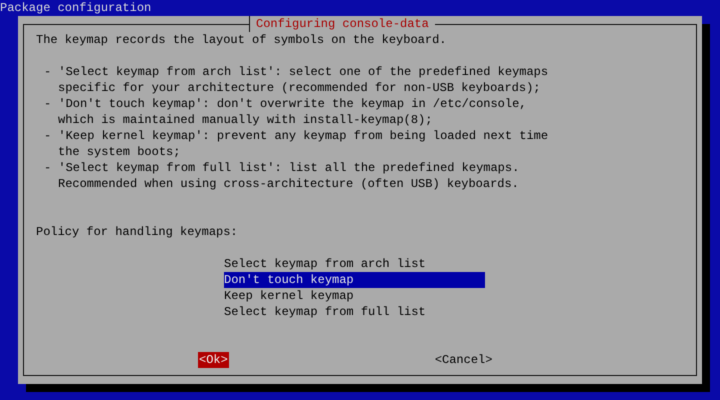  Describe the element at coordinates (245, 120) in the screenshot. I see `description-line: which is maintained manually with install-keymap(8);` at that location.